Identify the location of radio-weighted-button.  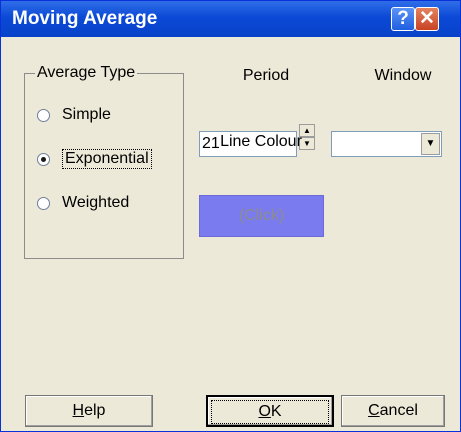
(43, 203).